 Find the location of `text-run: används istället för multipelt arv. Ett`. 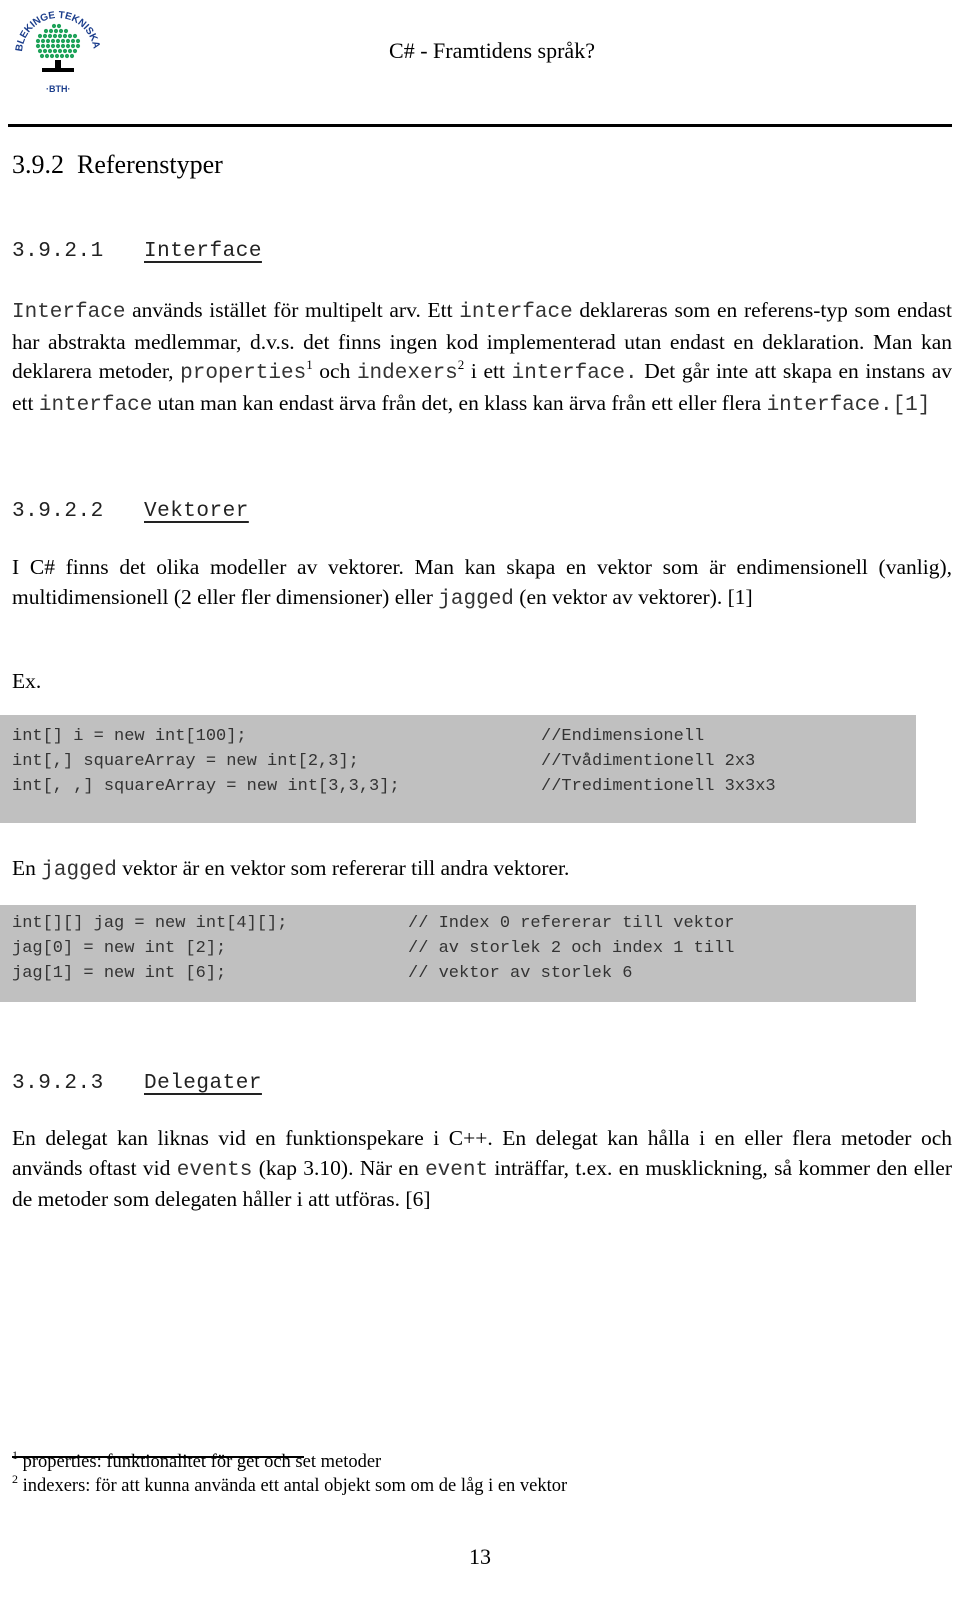

text-run: används istället för multipelt arv. Ett is located at coordinates (292, 310).